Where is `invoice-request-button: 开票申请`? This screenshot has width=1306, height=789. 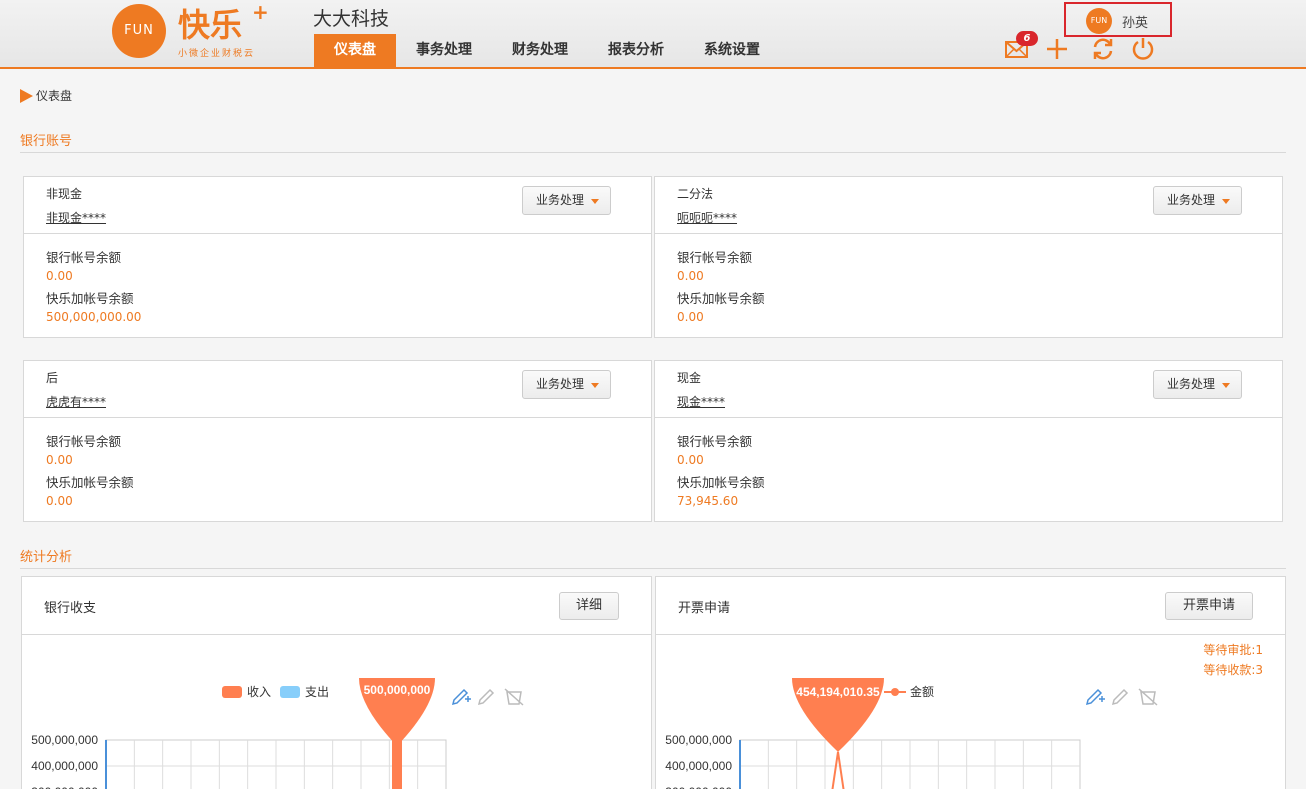 invoice-request-button: 开票申请 is located at coordinates (1209, 606).